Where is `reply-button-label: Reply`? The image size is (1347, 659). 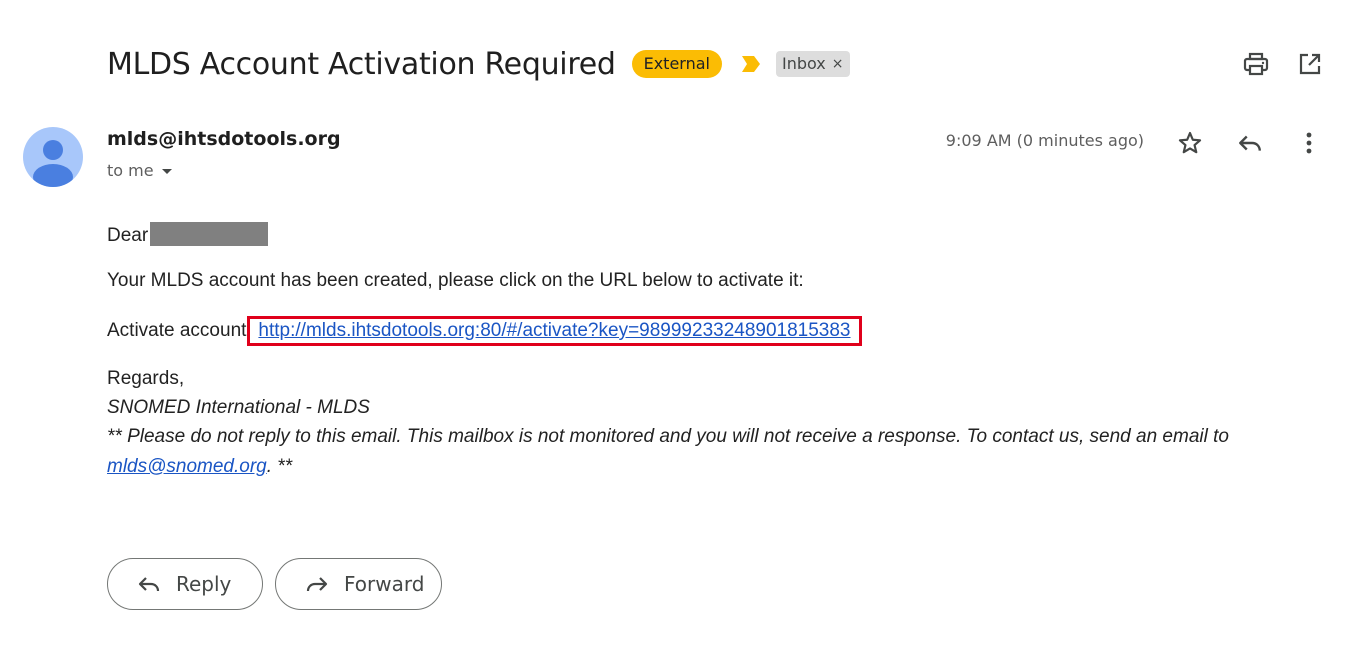 reply-button-label: Reply is located at coordinates (204, 584).